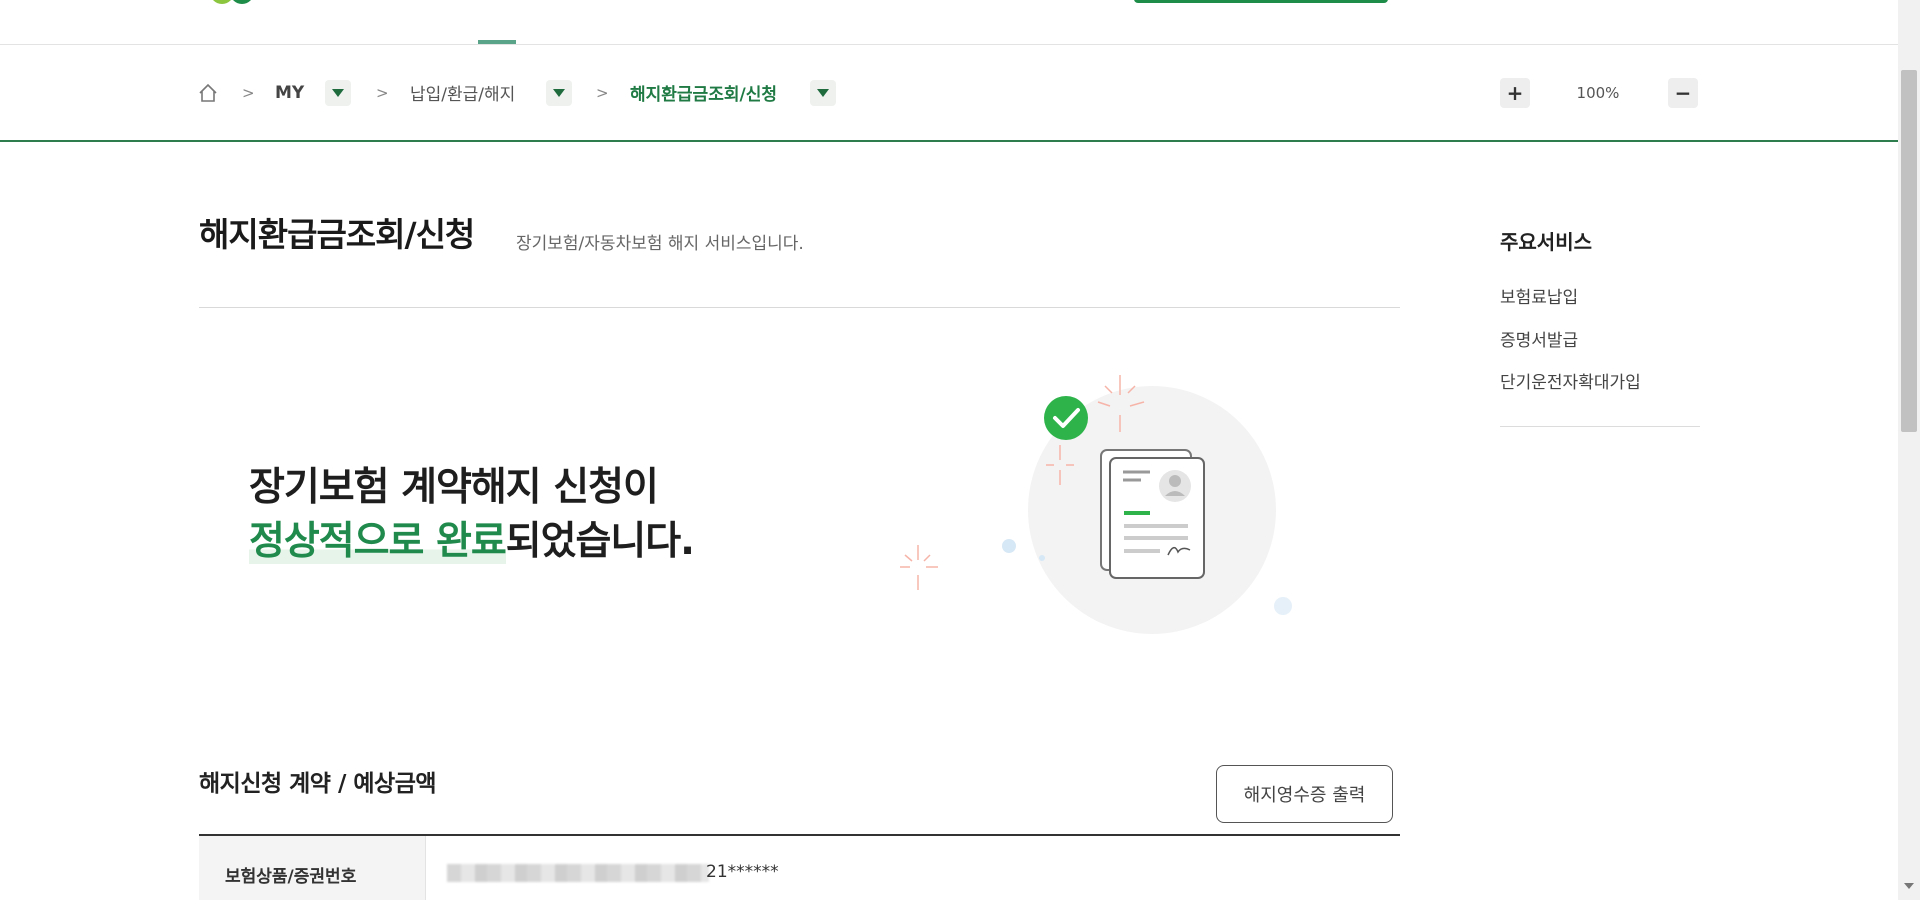 The height and width of the screenshot is (900, 1920). I want to click on completion-highlight: 정상적으로 완료, so click(378, 541).